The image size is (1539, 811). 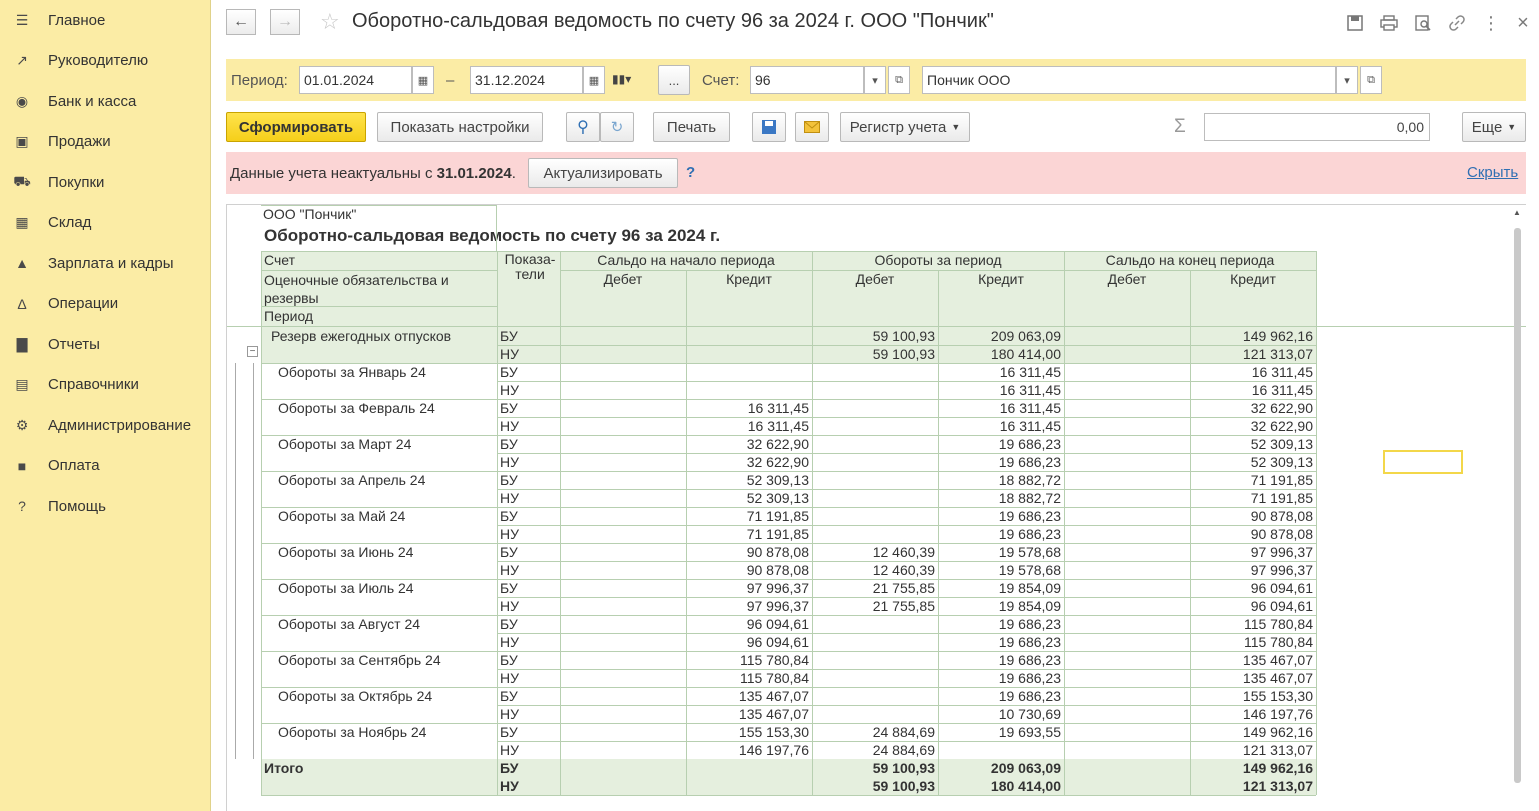 What do you see at coordinates (105, 61) in the screenshot?
I see `sidebar-item: ↗ Руководителю` at bounding box center [105, 61].